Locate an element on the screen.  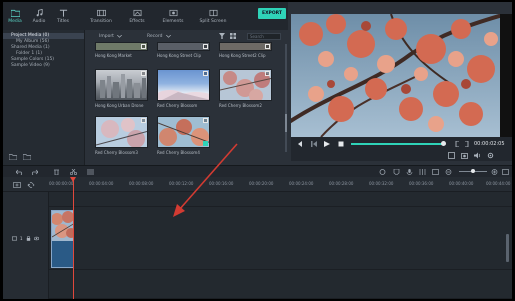
music-note-icon is located at coordinates (39, 12).